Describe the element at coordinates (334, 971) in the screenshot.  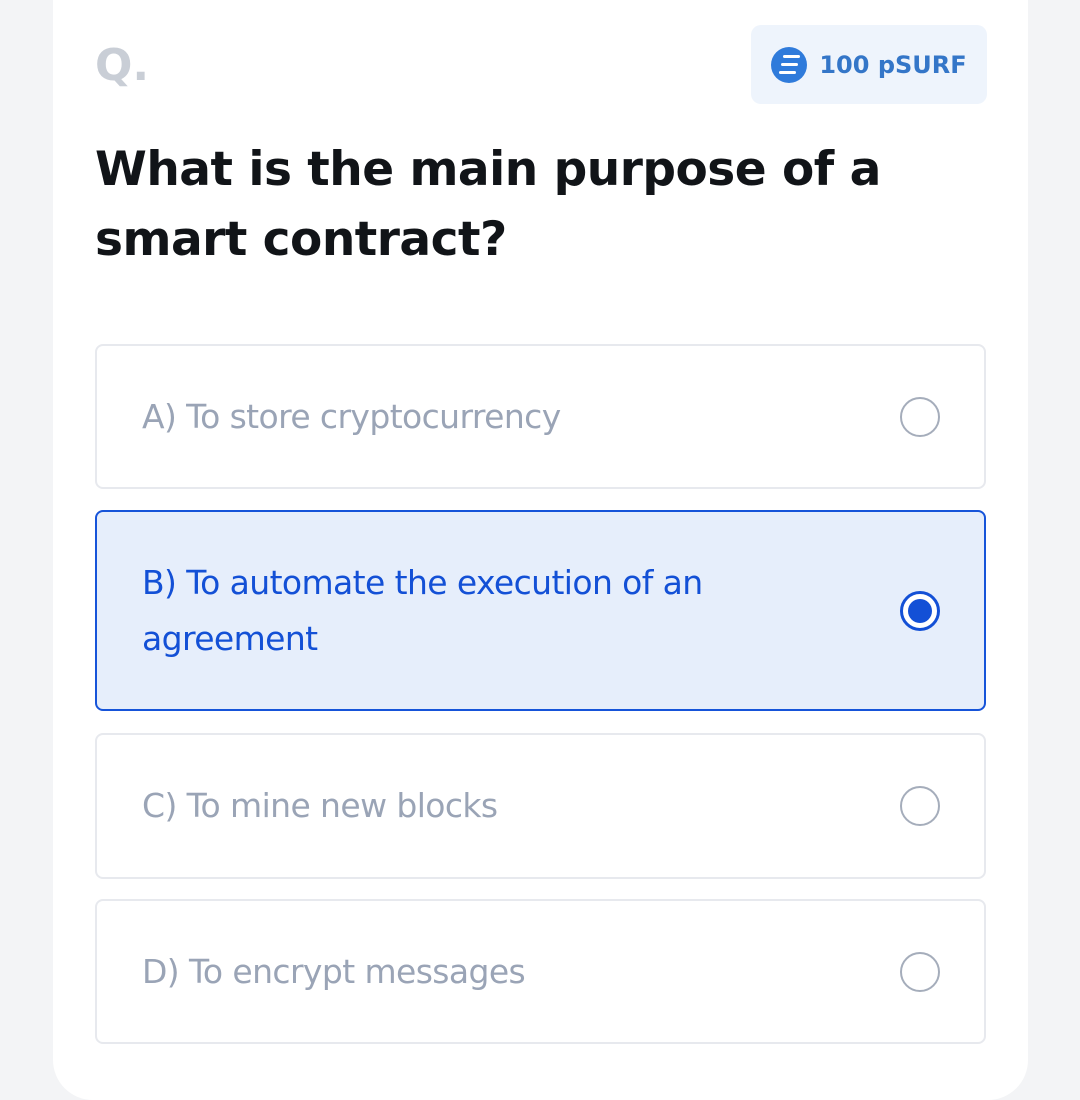
I see `option-d-label: D) To encrypt messages` at that location.